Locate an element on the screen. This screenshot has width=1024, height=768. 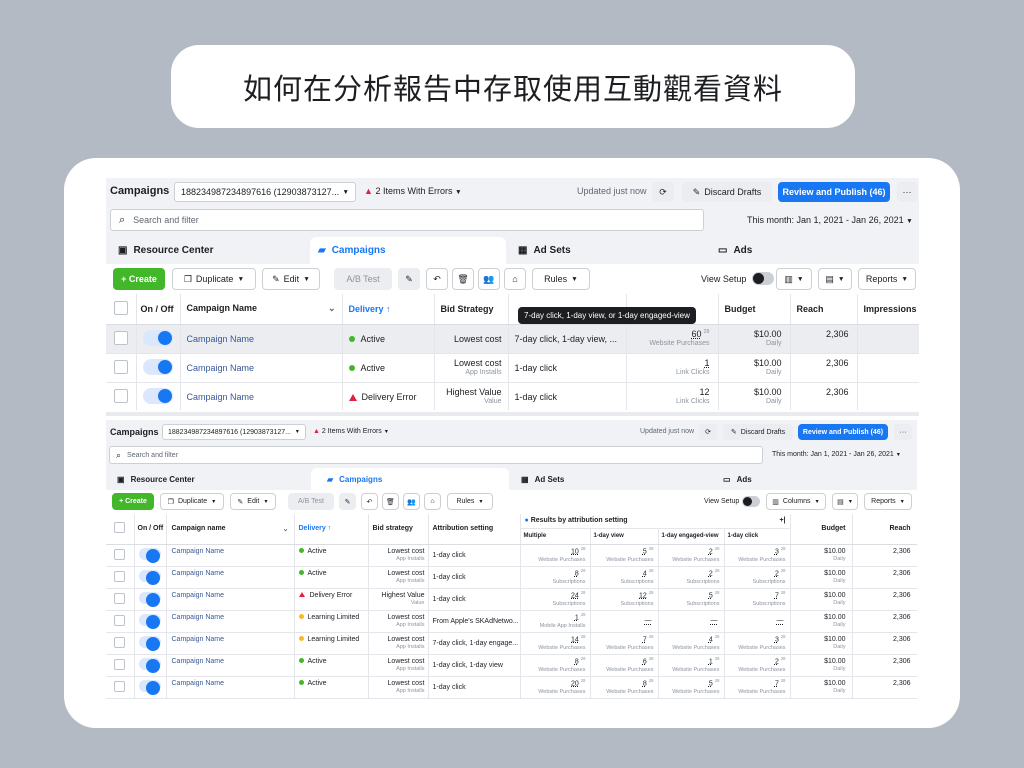
sub-col-1-day-engaged-view: 1-day engaged-view is located at coordinates (691, 536).